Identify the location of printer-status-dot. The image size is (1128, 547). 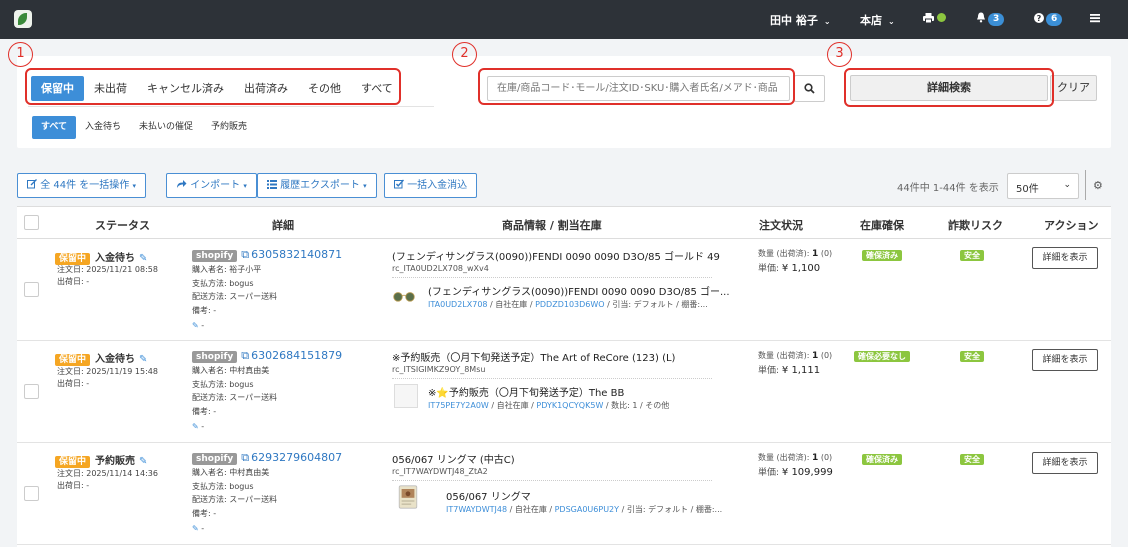
(941, 17).